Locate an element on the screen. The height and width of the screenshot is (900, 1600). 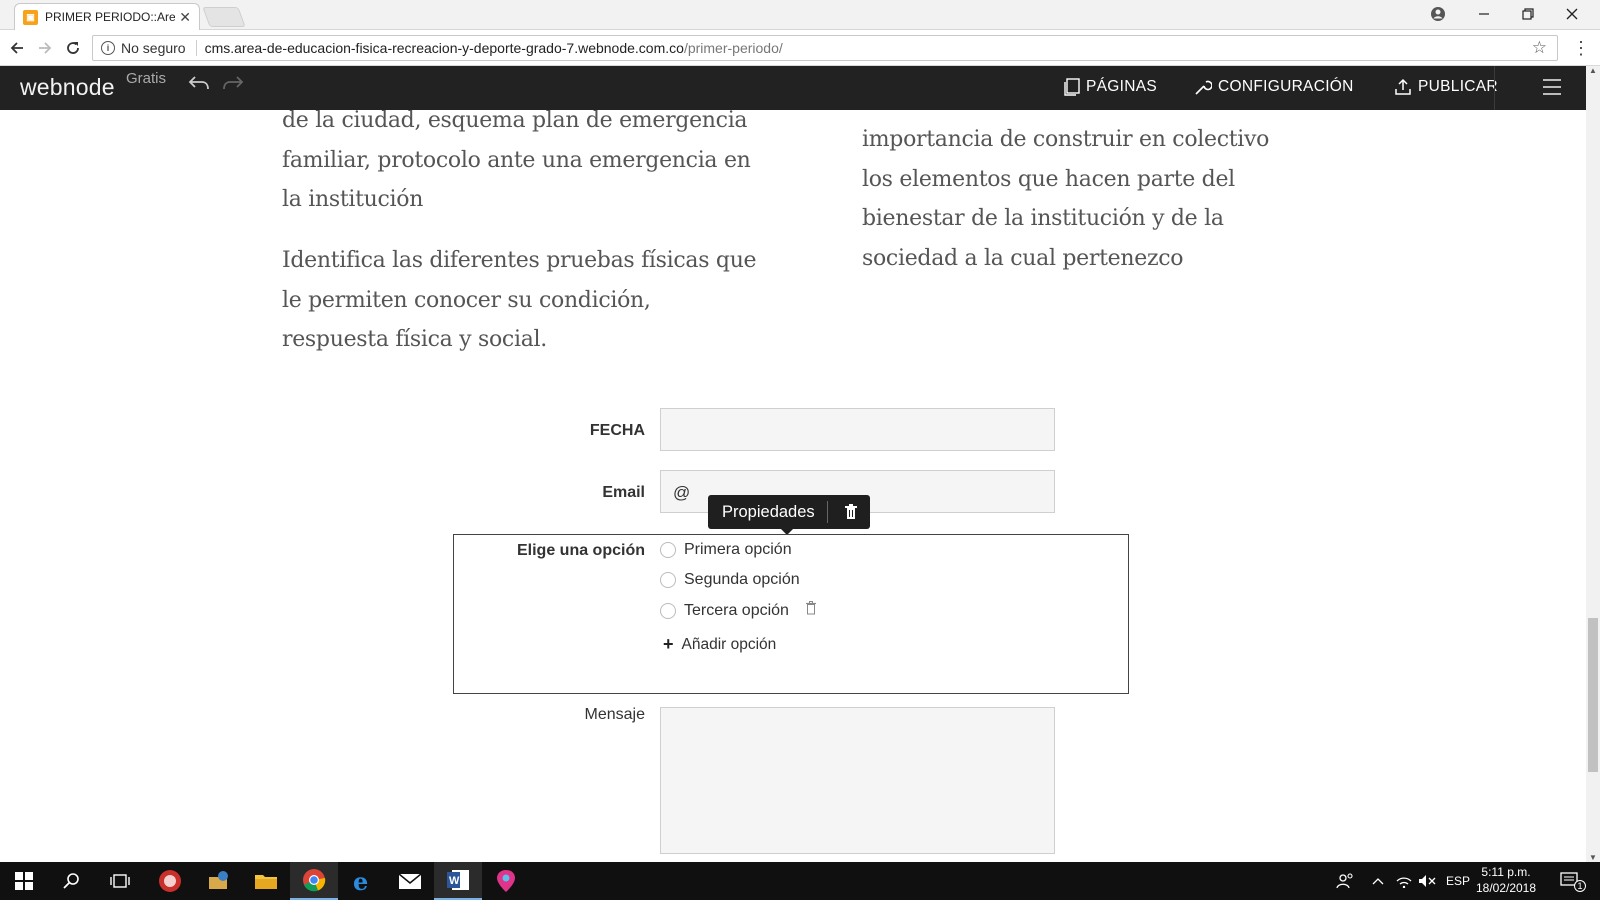
radio-option: Tercera opción is located at coordinates (738, 610).